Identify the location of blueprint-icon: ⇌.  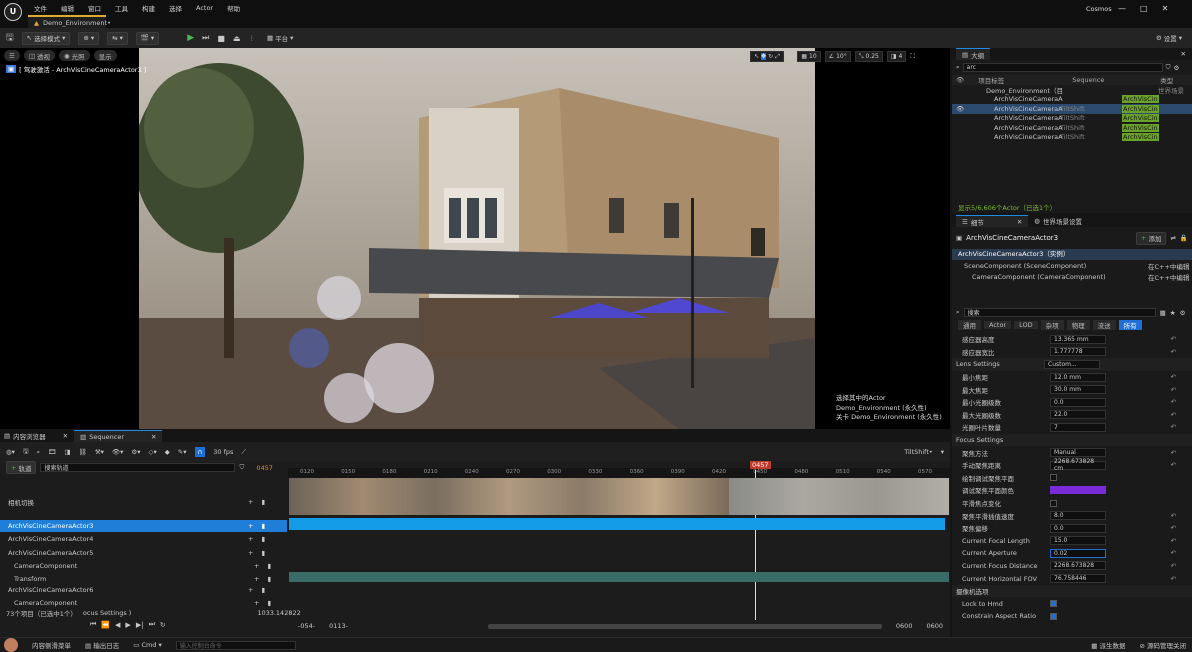
(1172, 238).